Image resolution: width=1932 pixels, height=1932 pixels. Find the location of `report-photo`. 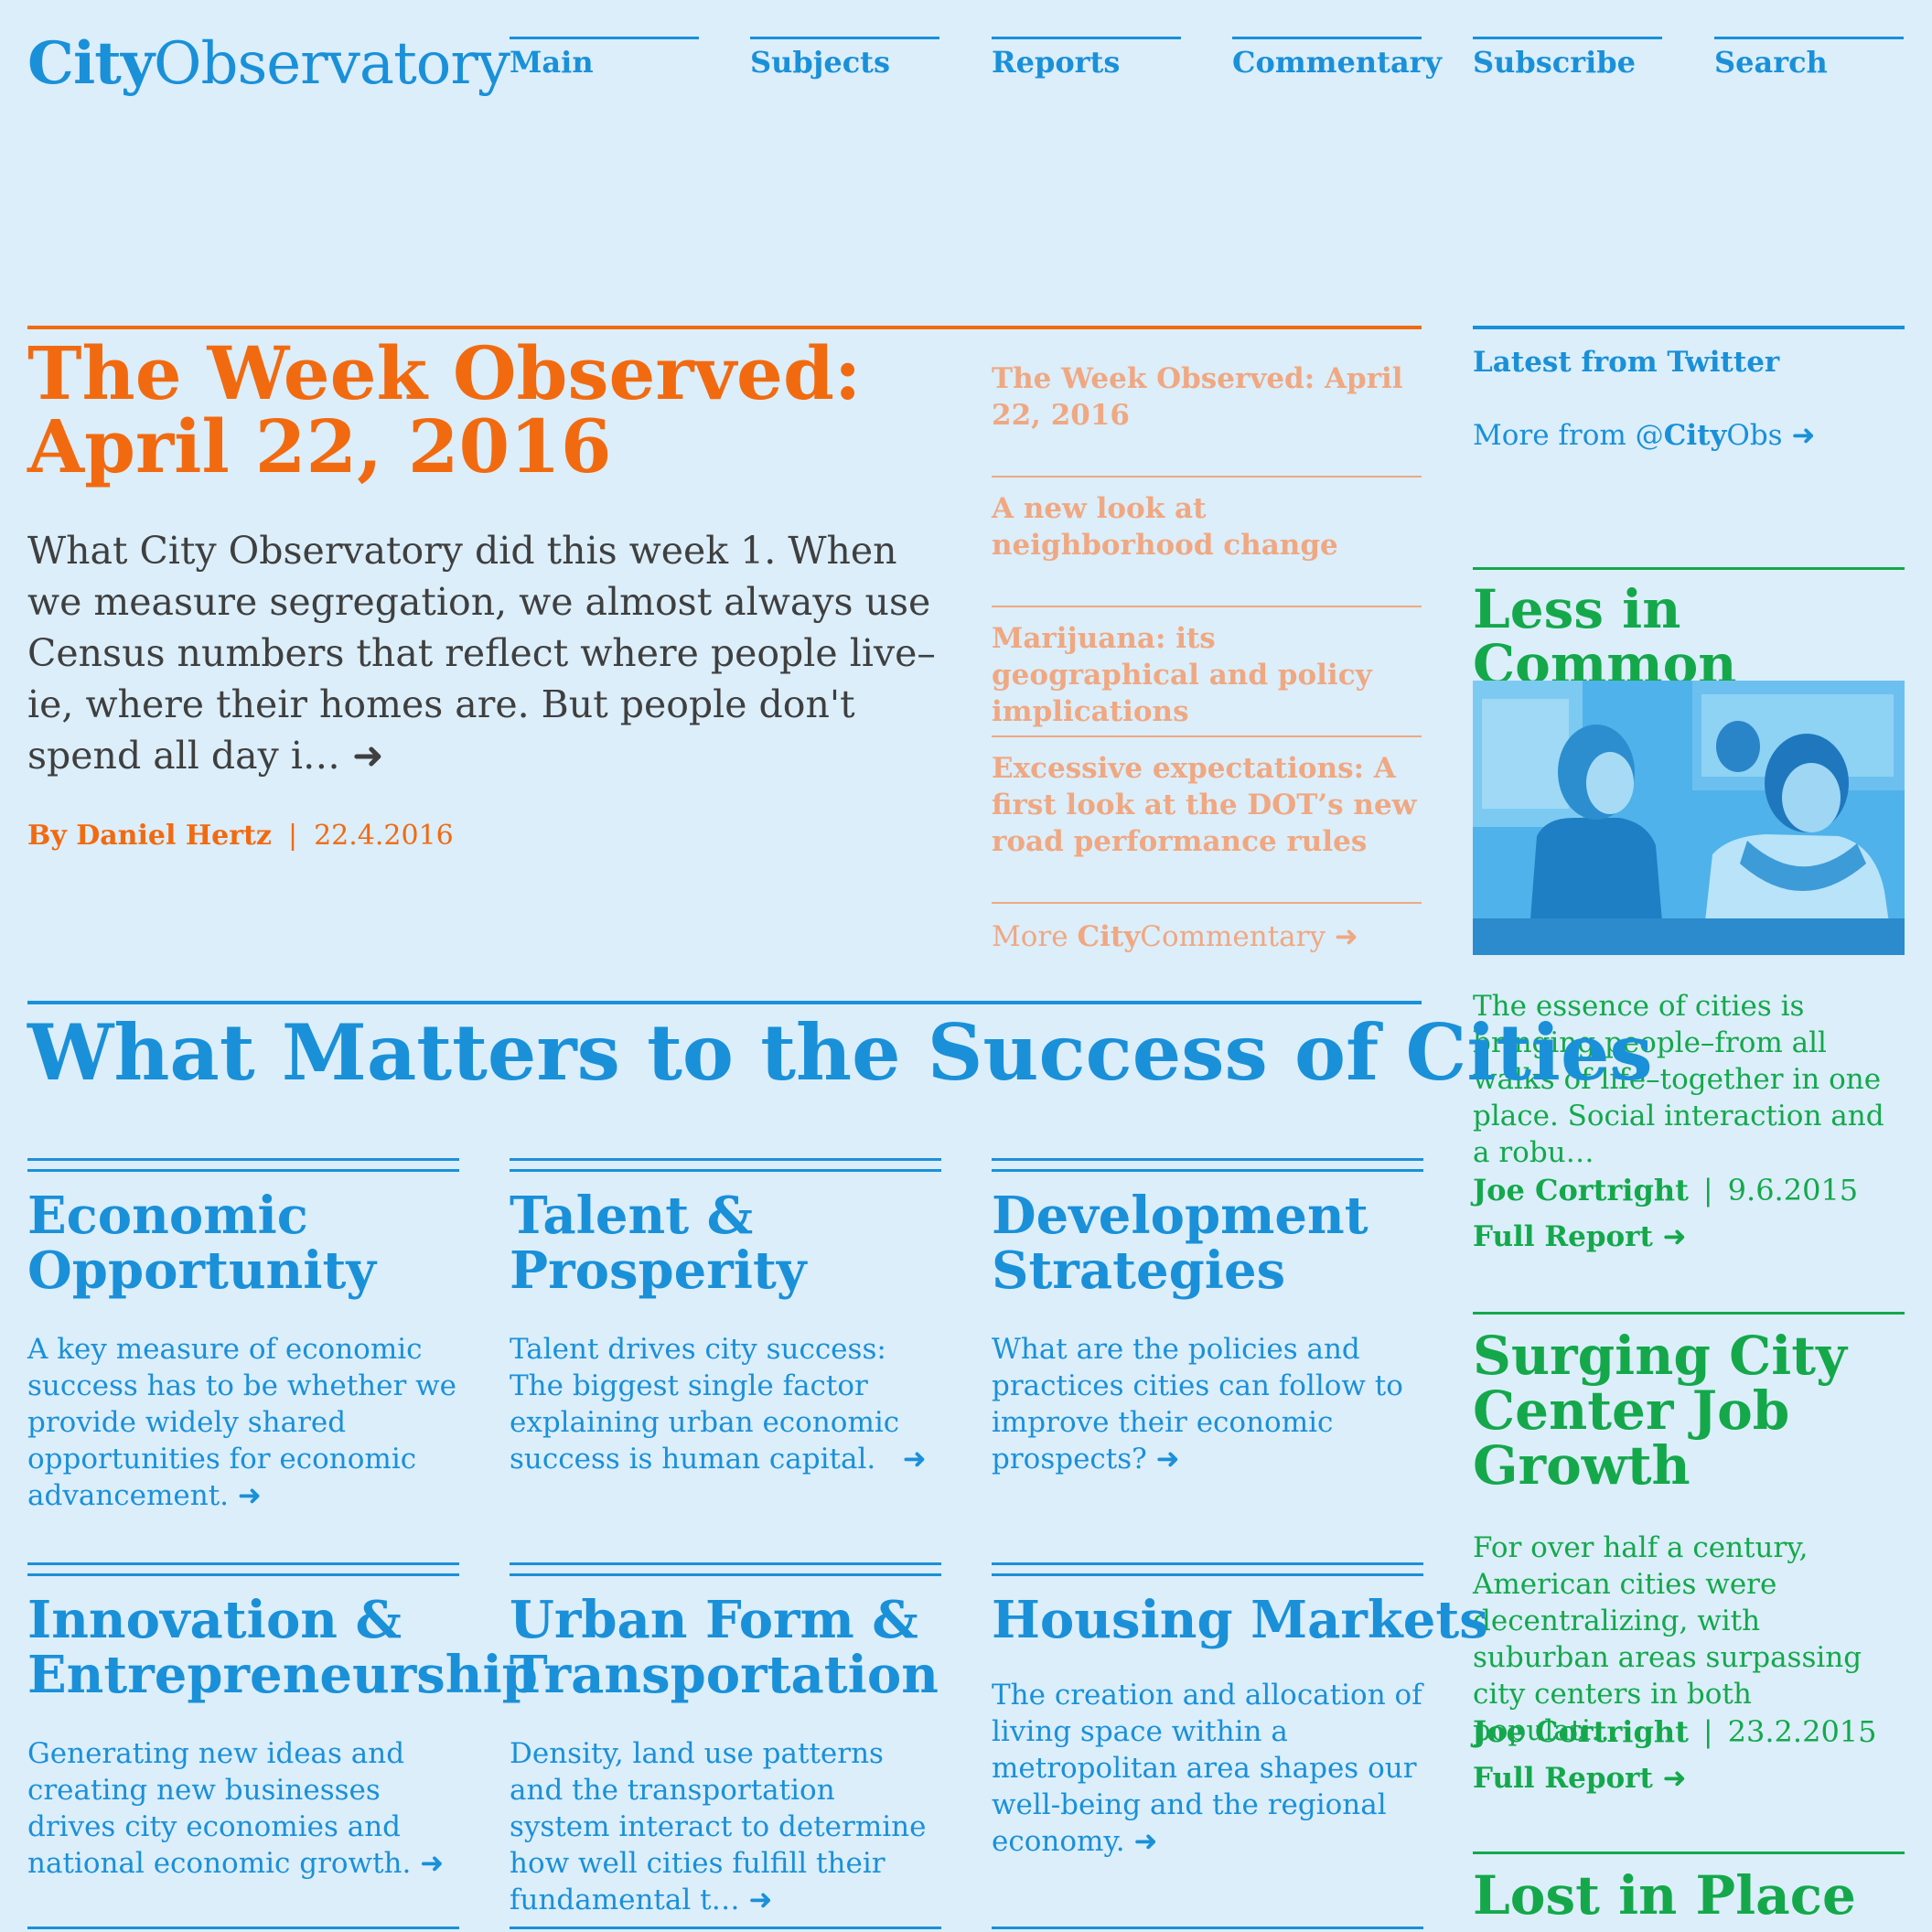

report-photo is located at coordinates (1689, 818).